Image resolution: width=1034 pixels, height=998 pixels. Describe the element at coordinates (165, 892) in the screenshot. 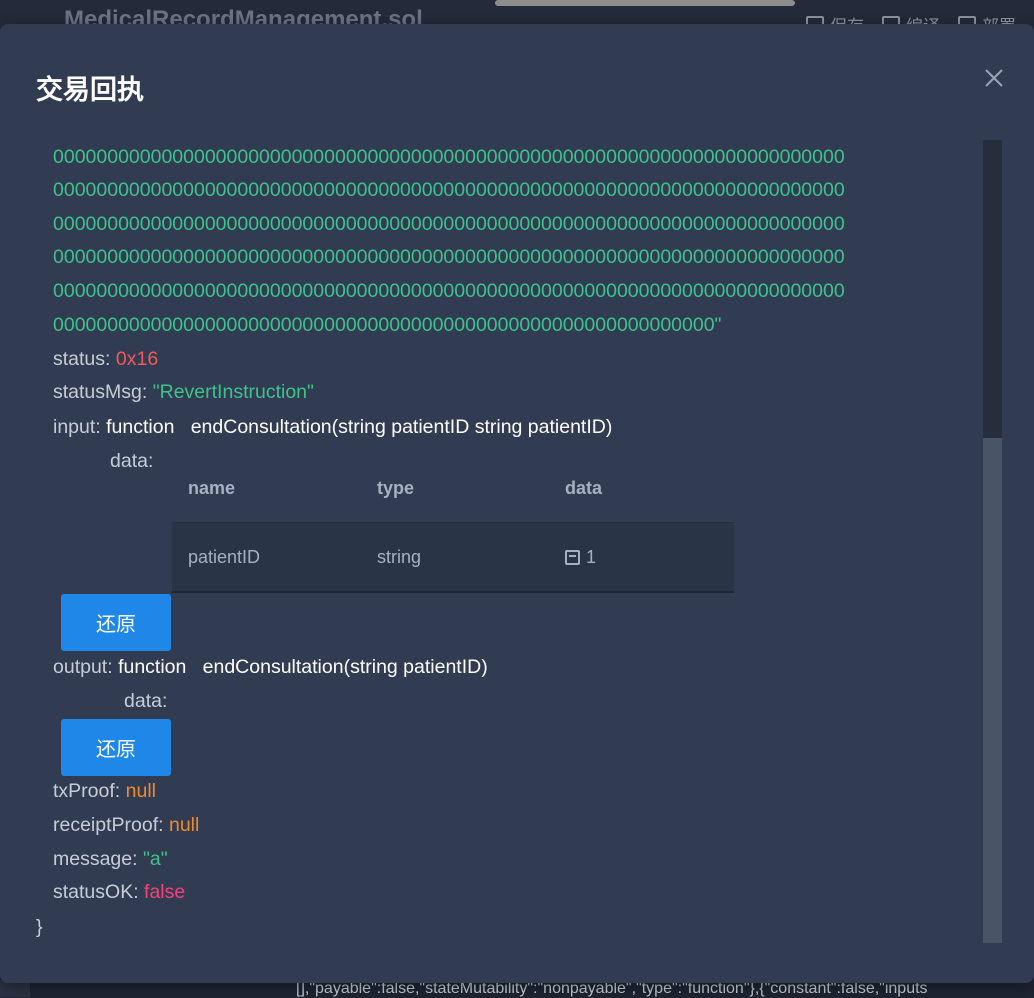

I see `status-ok-value: false` at that location.